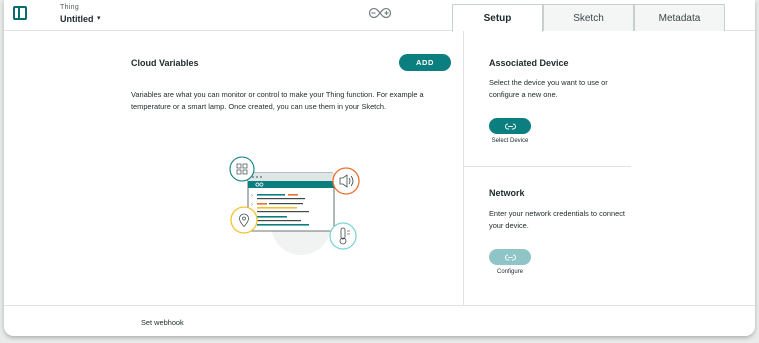 This screenshot has height=343, width=759. What do you see at coordinates (425, 62) in the screenshot?
I see `add-variable-button: ADD` at bounding box center [425, 62].